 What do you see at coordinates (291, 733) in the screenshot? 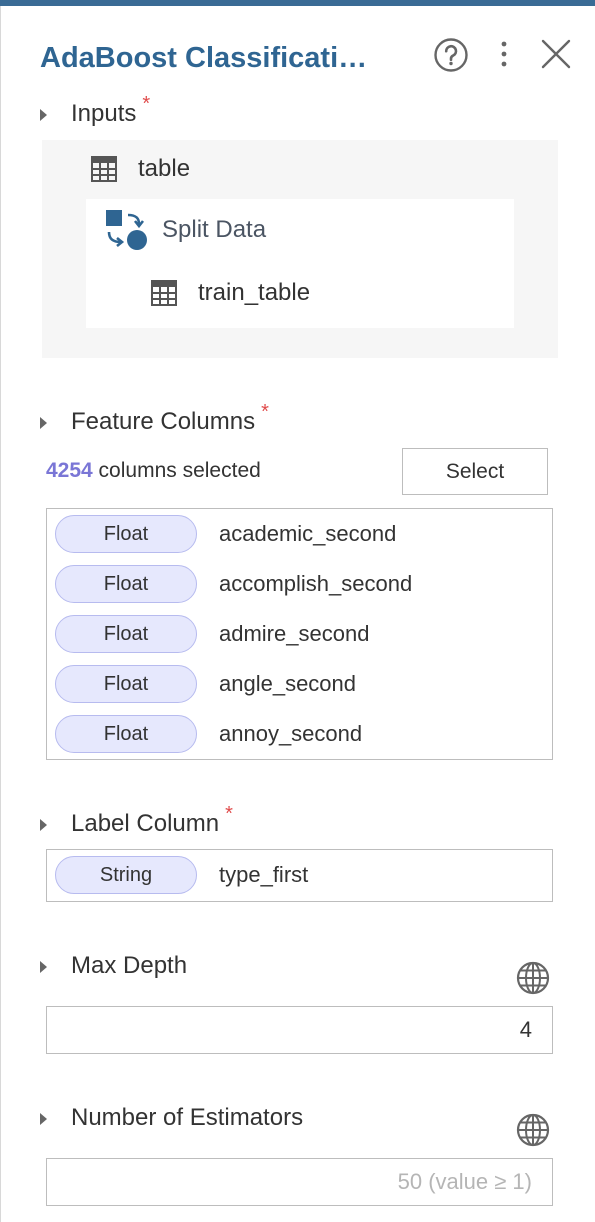
I see `column-name: annoy_second` at bounding box center [291, 733].